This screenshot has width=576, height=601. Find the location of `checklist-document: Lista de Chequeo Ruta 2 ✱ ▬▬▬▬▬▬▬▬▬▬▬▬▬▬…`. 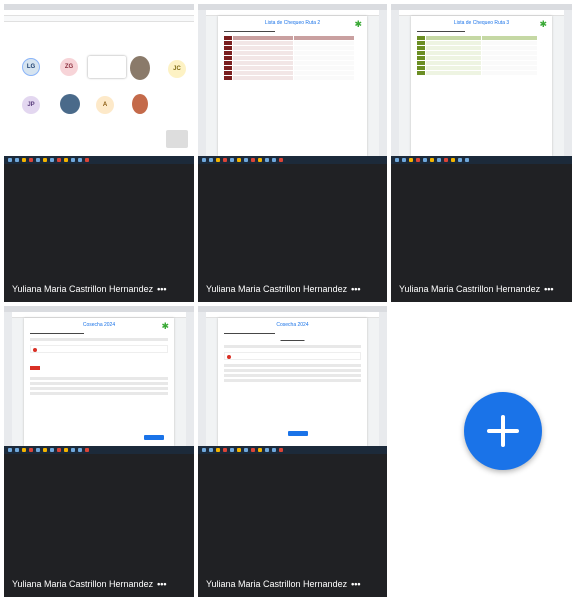

checklist-document: Lista de Chequeo Ruta 2 ✱ ▬▬▬▬▬▬▬▬▬▬▬▬▬▬… is located at coordinates (292, 86).